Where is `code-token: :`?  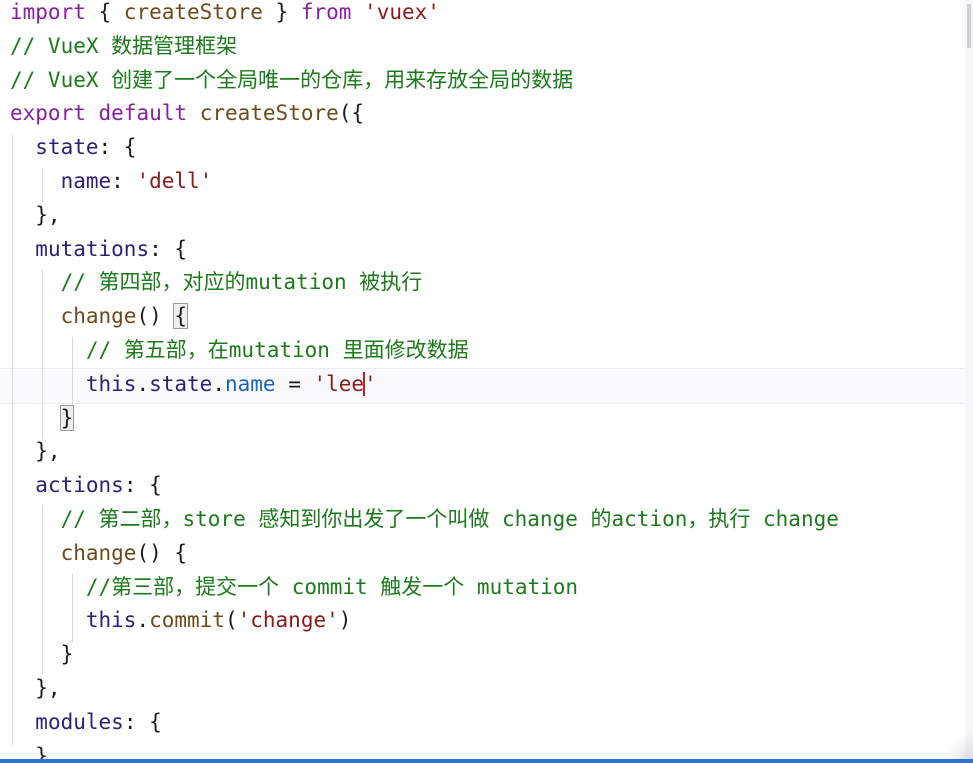
code-token: : is located at coordinates (124, 180).